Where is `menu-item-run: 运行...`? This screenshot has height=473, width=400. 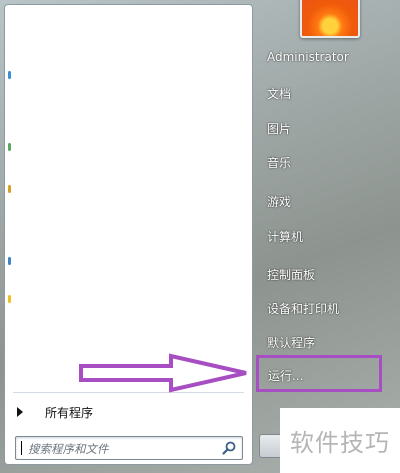
menu-item-run: 运行... is located at coordinates (285, 375).